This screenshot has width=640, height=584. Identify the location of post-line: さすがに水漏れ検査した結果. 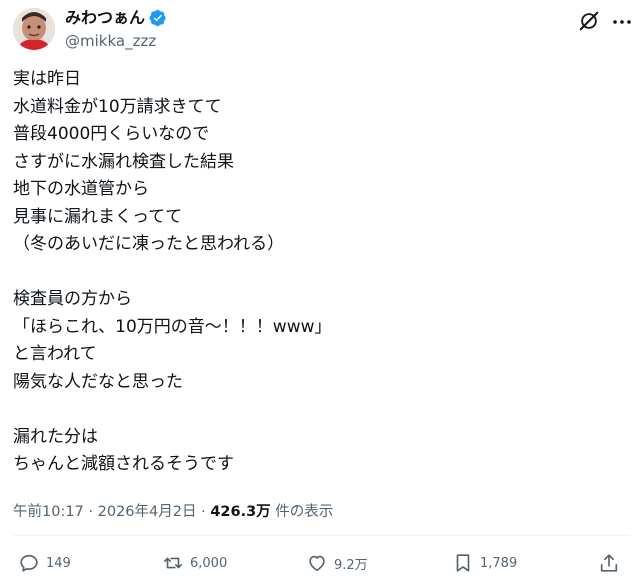
(123, 161).